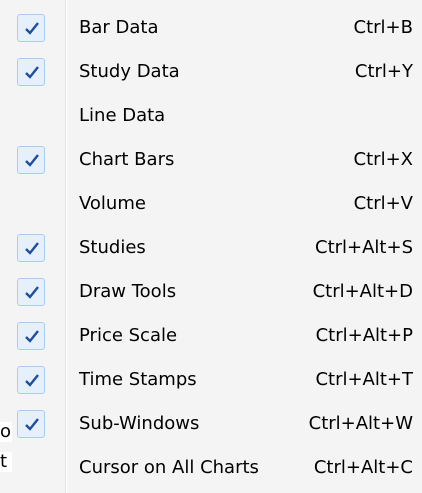 The image size is (422, 493). What do you see at coordinates (128, 335) in the screenshot?
I see `menu-item-label: Price Scale` at bounding box center [128, 335].